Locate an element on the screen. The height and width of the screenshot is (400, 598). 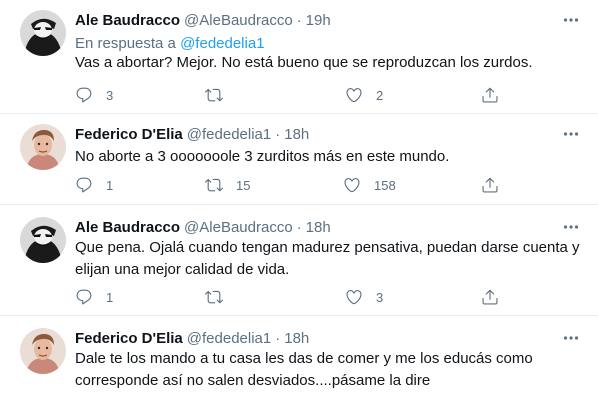
tweet-actions: 1 3 is located at coordinates (290, 297).